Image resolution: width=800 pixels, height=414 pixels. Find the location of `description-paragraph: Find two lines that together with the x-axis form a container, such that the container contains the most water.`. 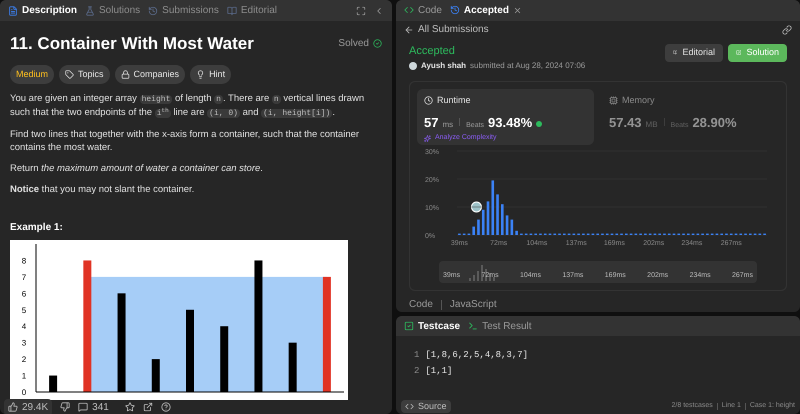

description-paragraph: Find two lines that together with the x-axis form a container, such that the container contains the most water. is located at coordinates (185, 141).